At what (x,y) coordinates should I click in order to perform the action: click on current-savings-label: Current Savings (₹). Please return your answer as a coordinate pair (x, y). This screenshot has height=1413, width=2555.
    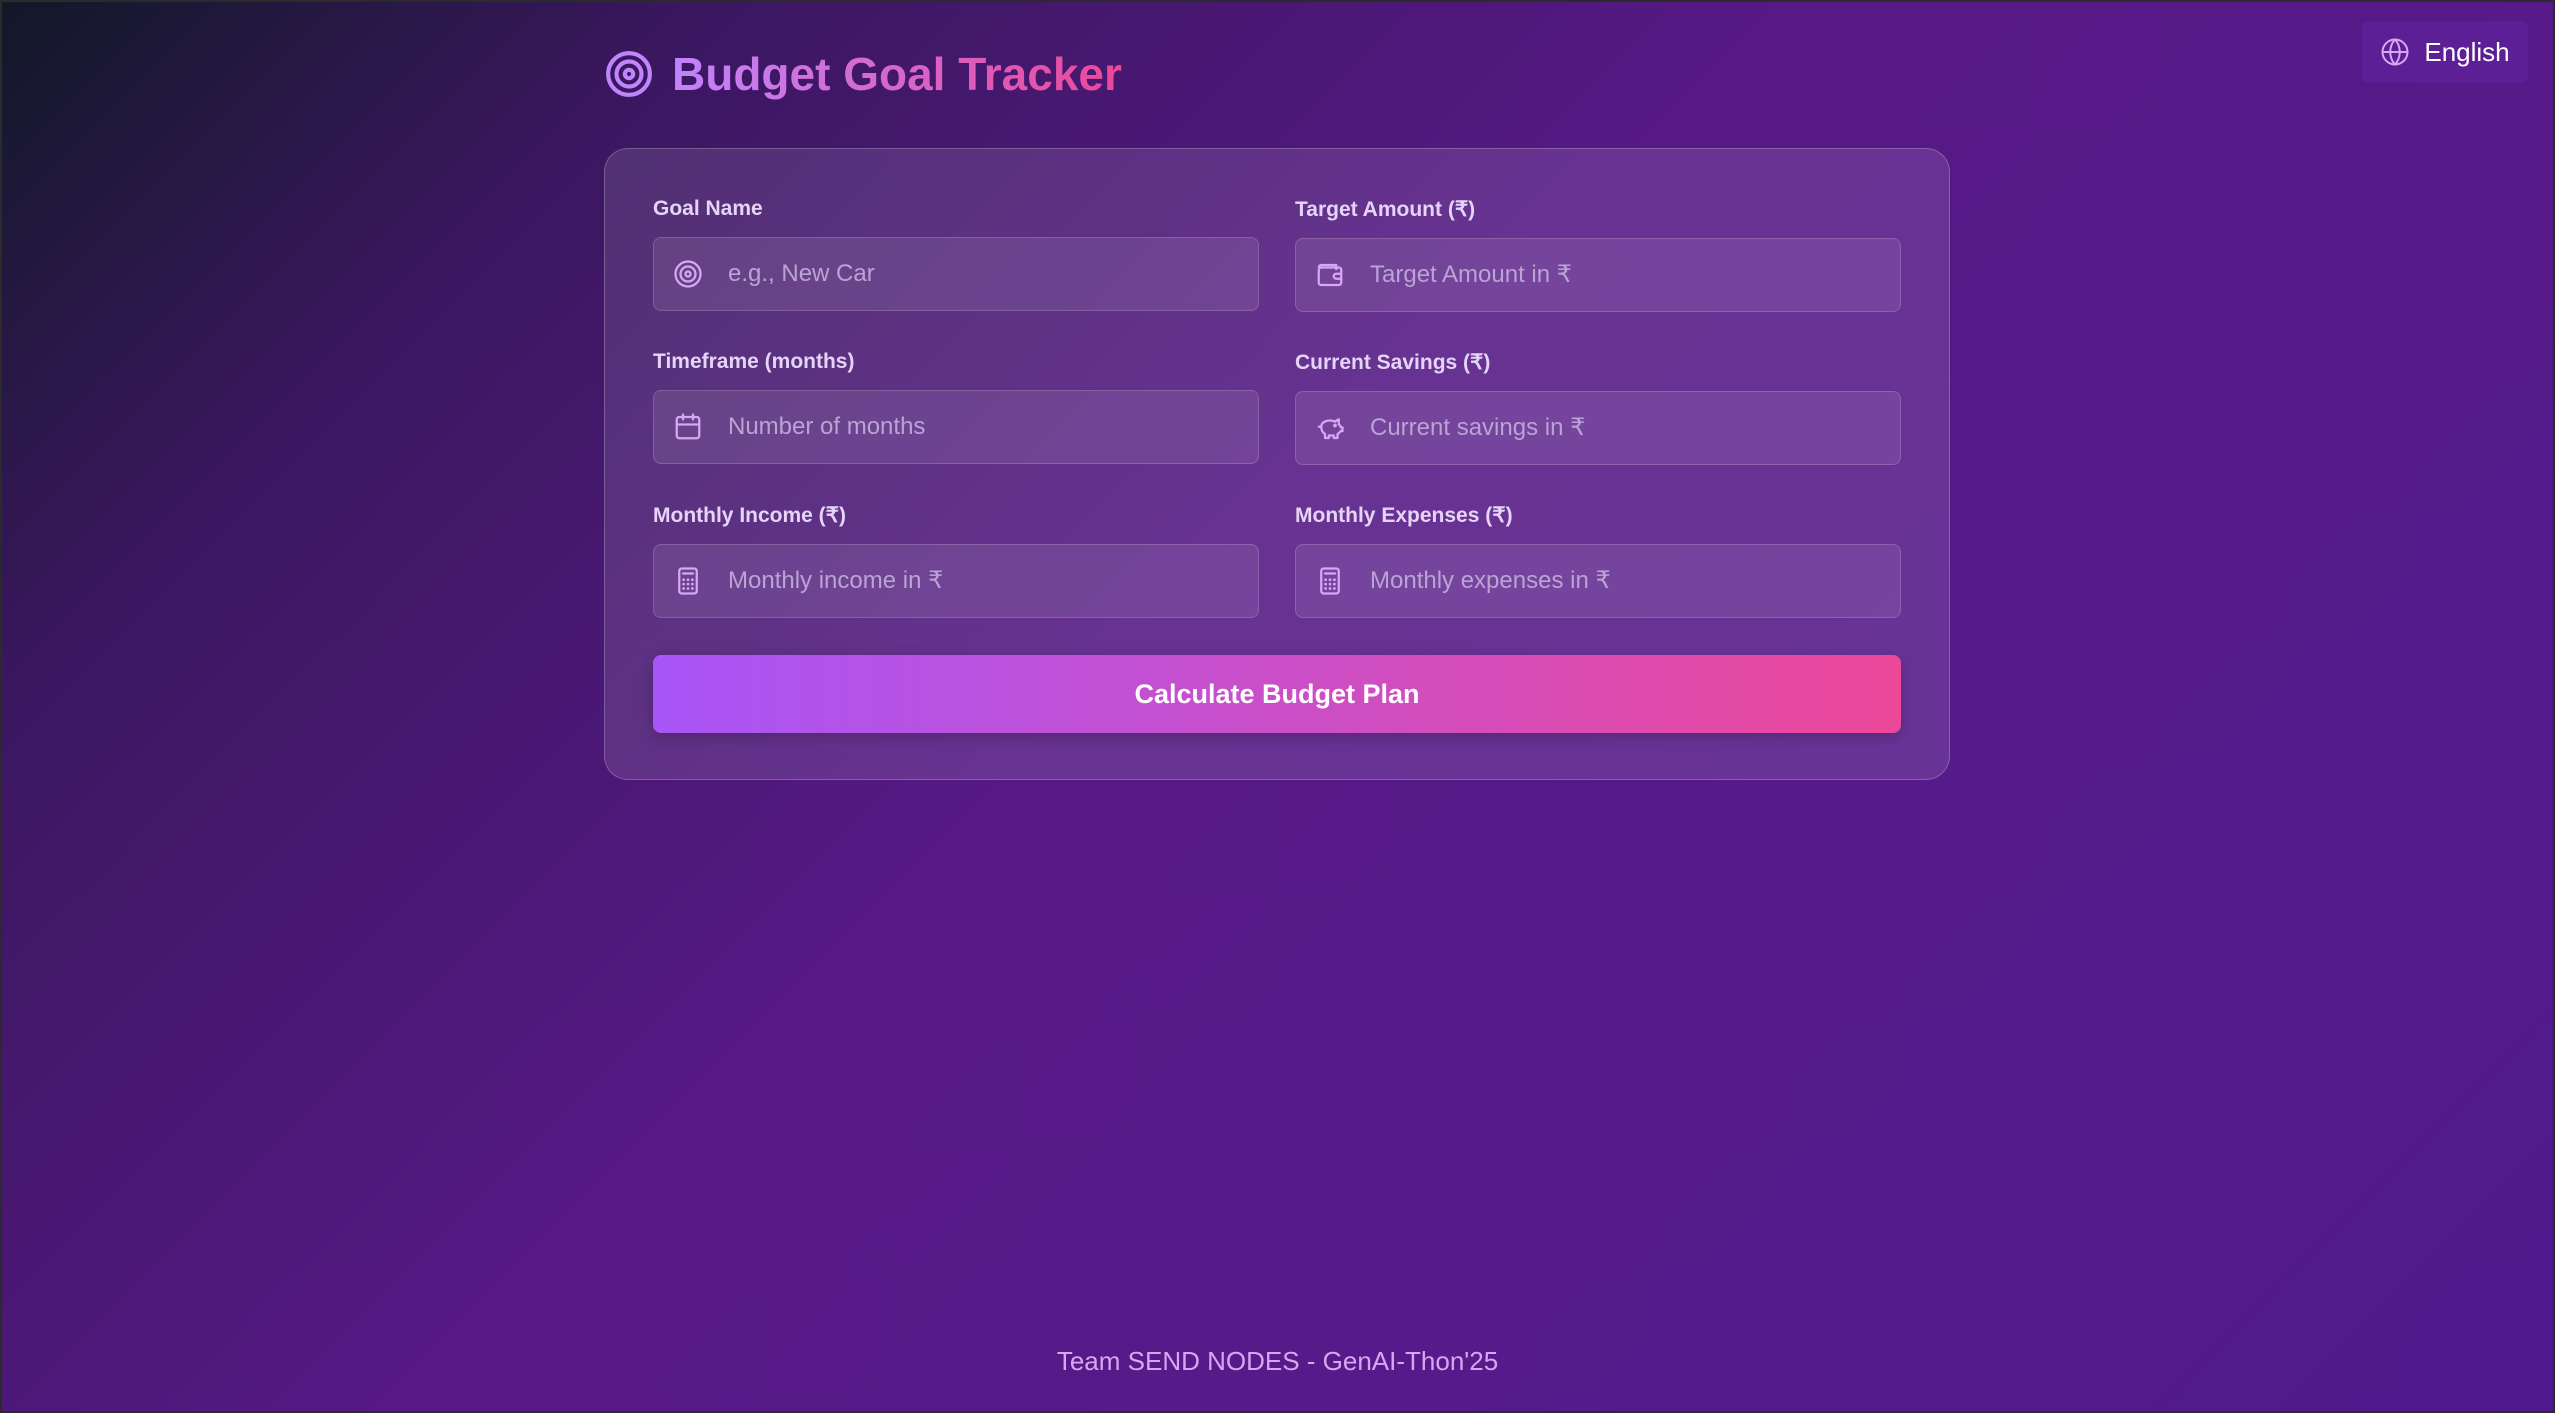
    Looking at the image, I should click on (1393, 362).